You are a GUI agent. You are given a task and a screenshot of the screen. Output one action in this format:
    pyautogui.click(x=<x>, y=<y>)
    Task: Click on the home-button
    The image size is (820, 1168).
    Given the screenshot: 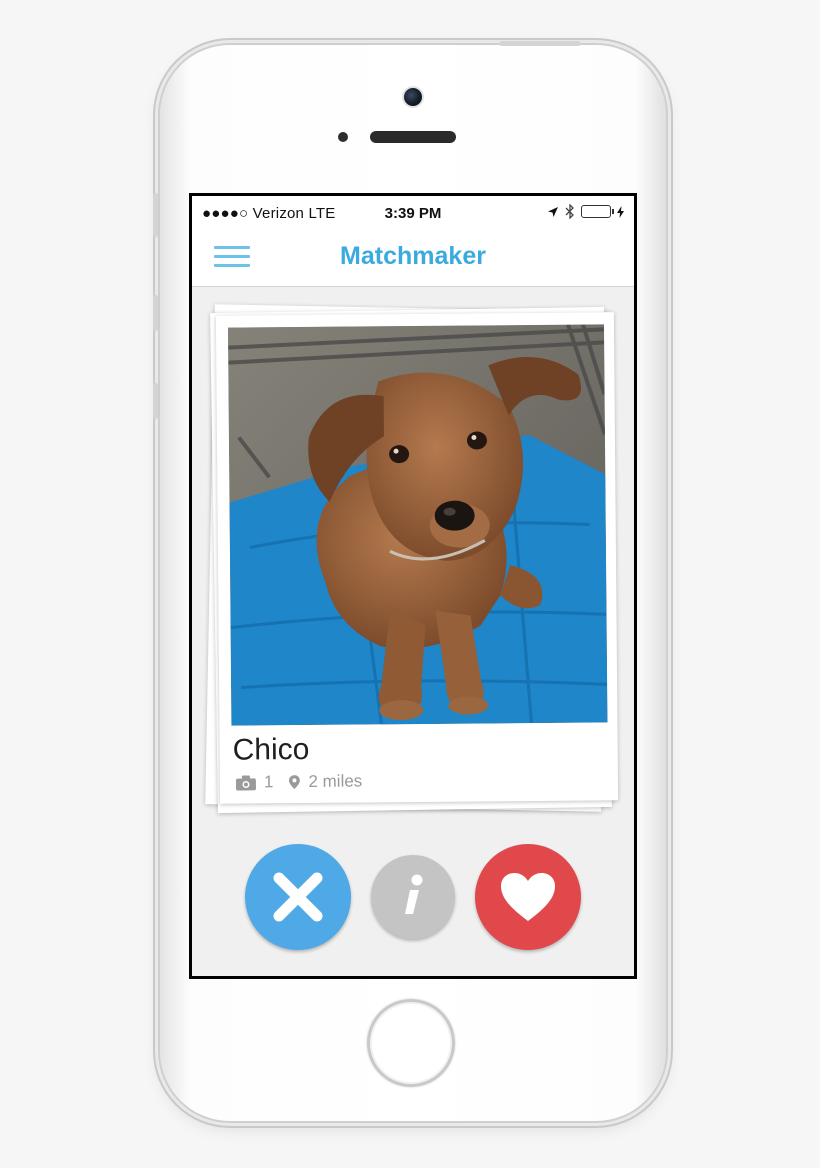 What is the action you would take?
    pyautogui.click(x=411, y=1043)
    